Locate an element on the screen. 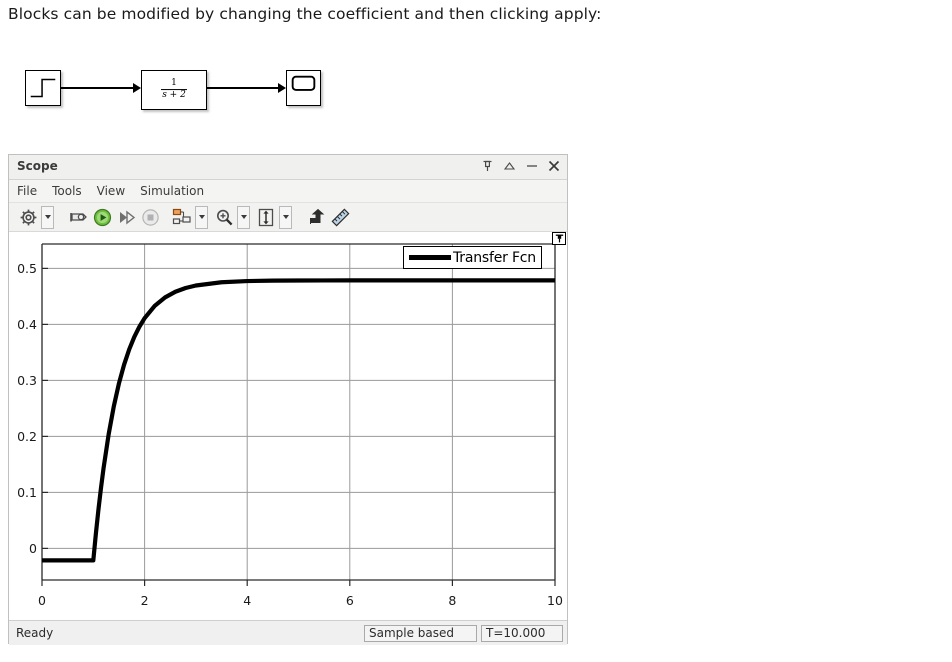 The width and height of the screenshot is (952, 662). chart-x-ticks is located at coordinates (298, 583).